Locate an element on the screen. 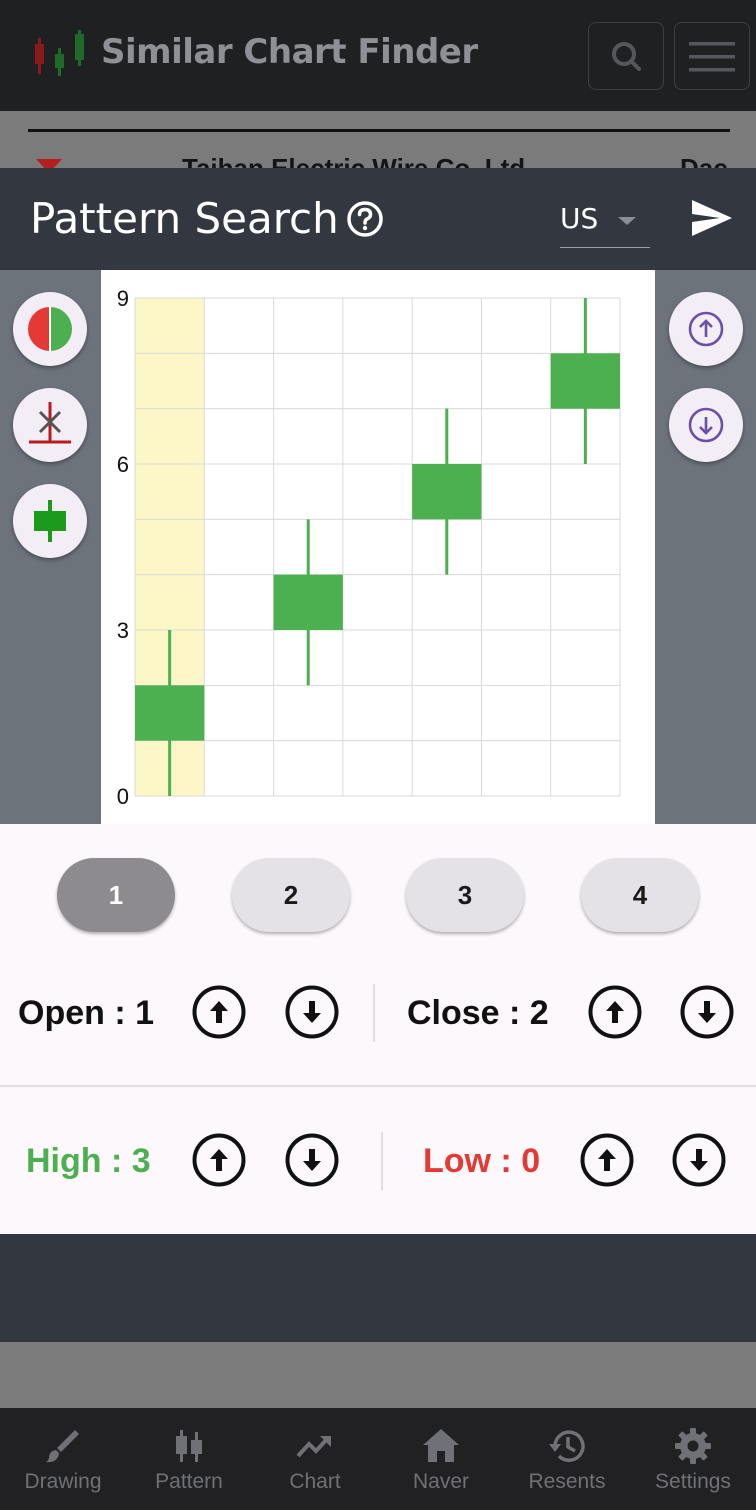  stock-name: Taihan Electric Wire Co.,Ltd is located at coordinates (354, 160).